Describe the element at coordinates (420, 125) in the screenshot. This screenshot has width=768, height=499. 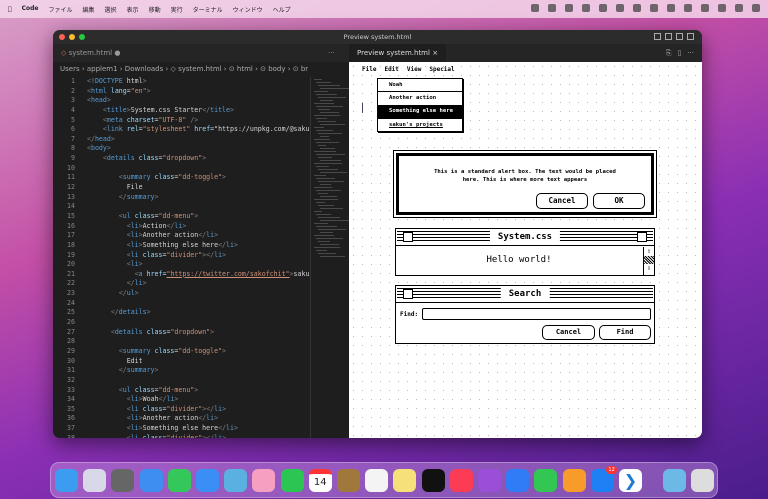
I see `menu-item-projects-link: sakun's projects` at that location.